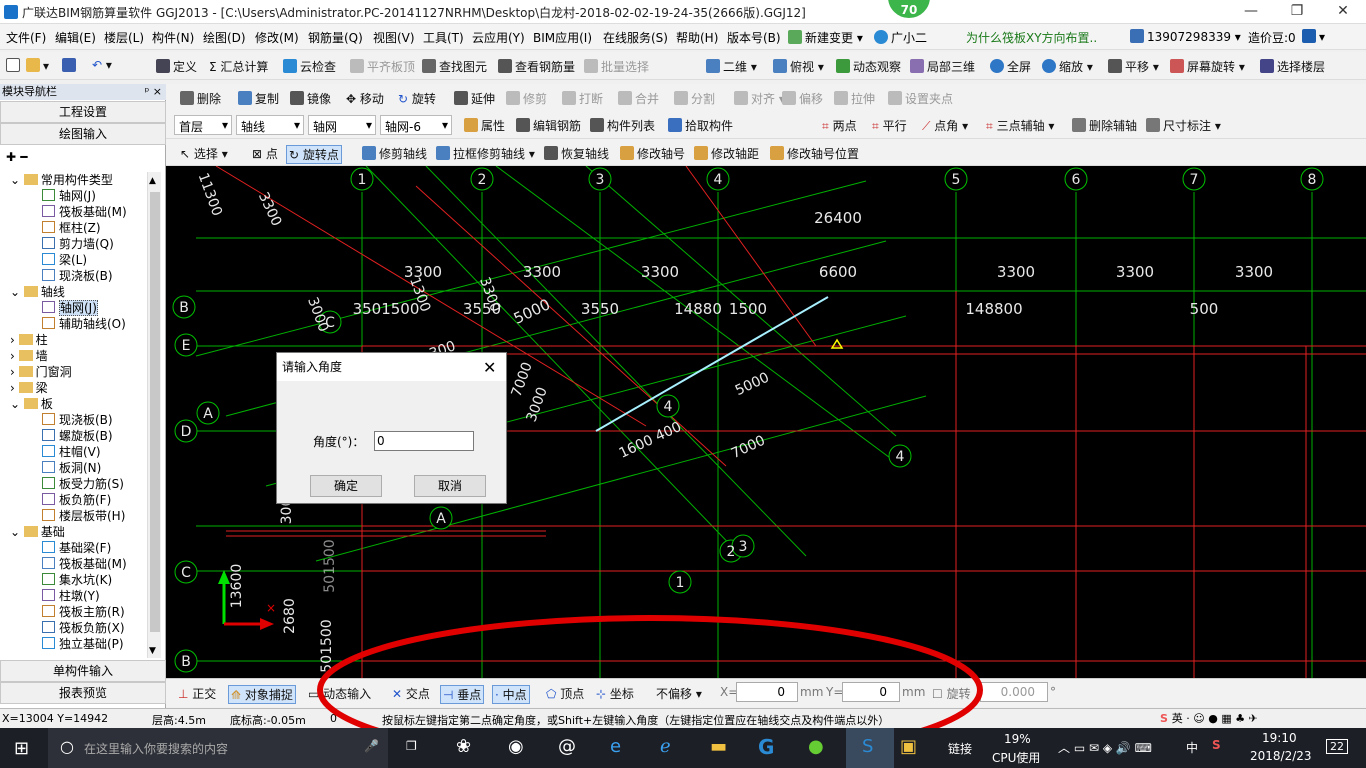 Image resolution: width=1366 pixels, height=768 pixels. What do you see at coordinates (900, 37) in the screenshot?
I see `guangxiaoer-button: 广小二` at bounding box center [900, 37].